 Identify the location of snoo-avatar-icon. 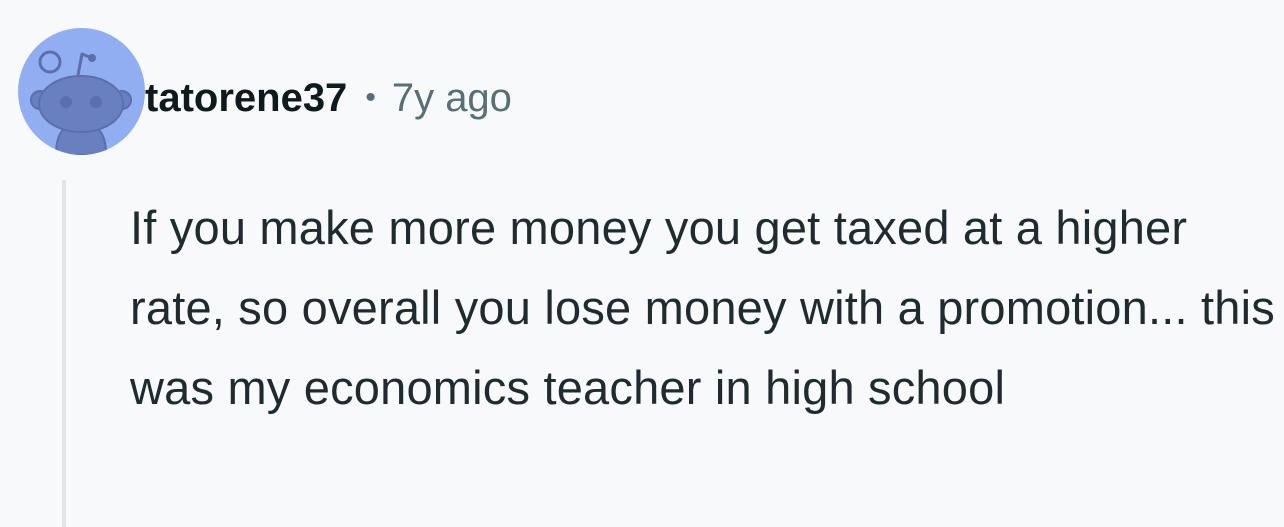
(81, 102).